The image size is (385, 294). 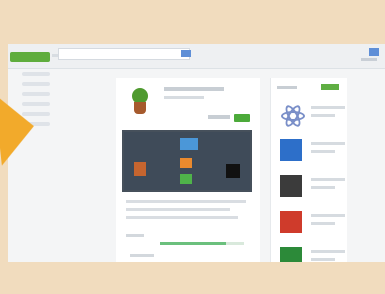 I want to click on atom-icon, so click(x=292, y=115).